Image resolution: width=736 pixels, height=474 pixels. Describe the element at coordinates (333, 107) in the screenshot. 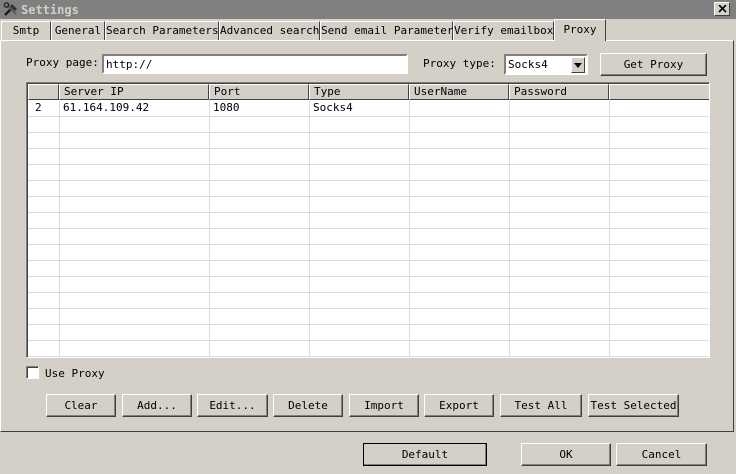

I see `type-cell: Socks4` at that location.